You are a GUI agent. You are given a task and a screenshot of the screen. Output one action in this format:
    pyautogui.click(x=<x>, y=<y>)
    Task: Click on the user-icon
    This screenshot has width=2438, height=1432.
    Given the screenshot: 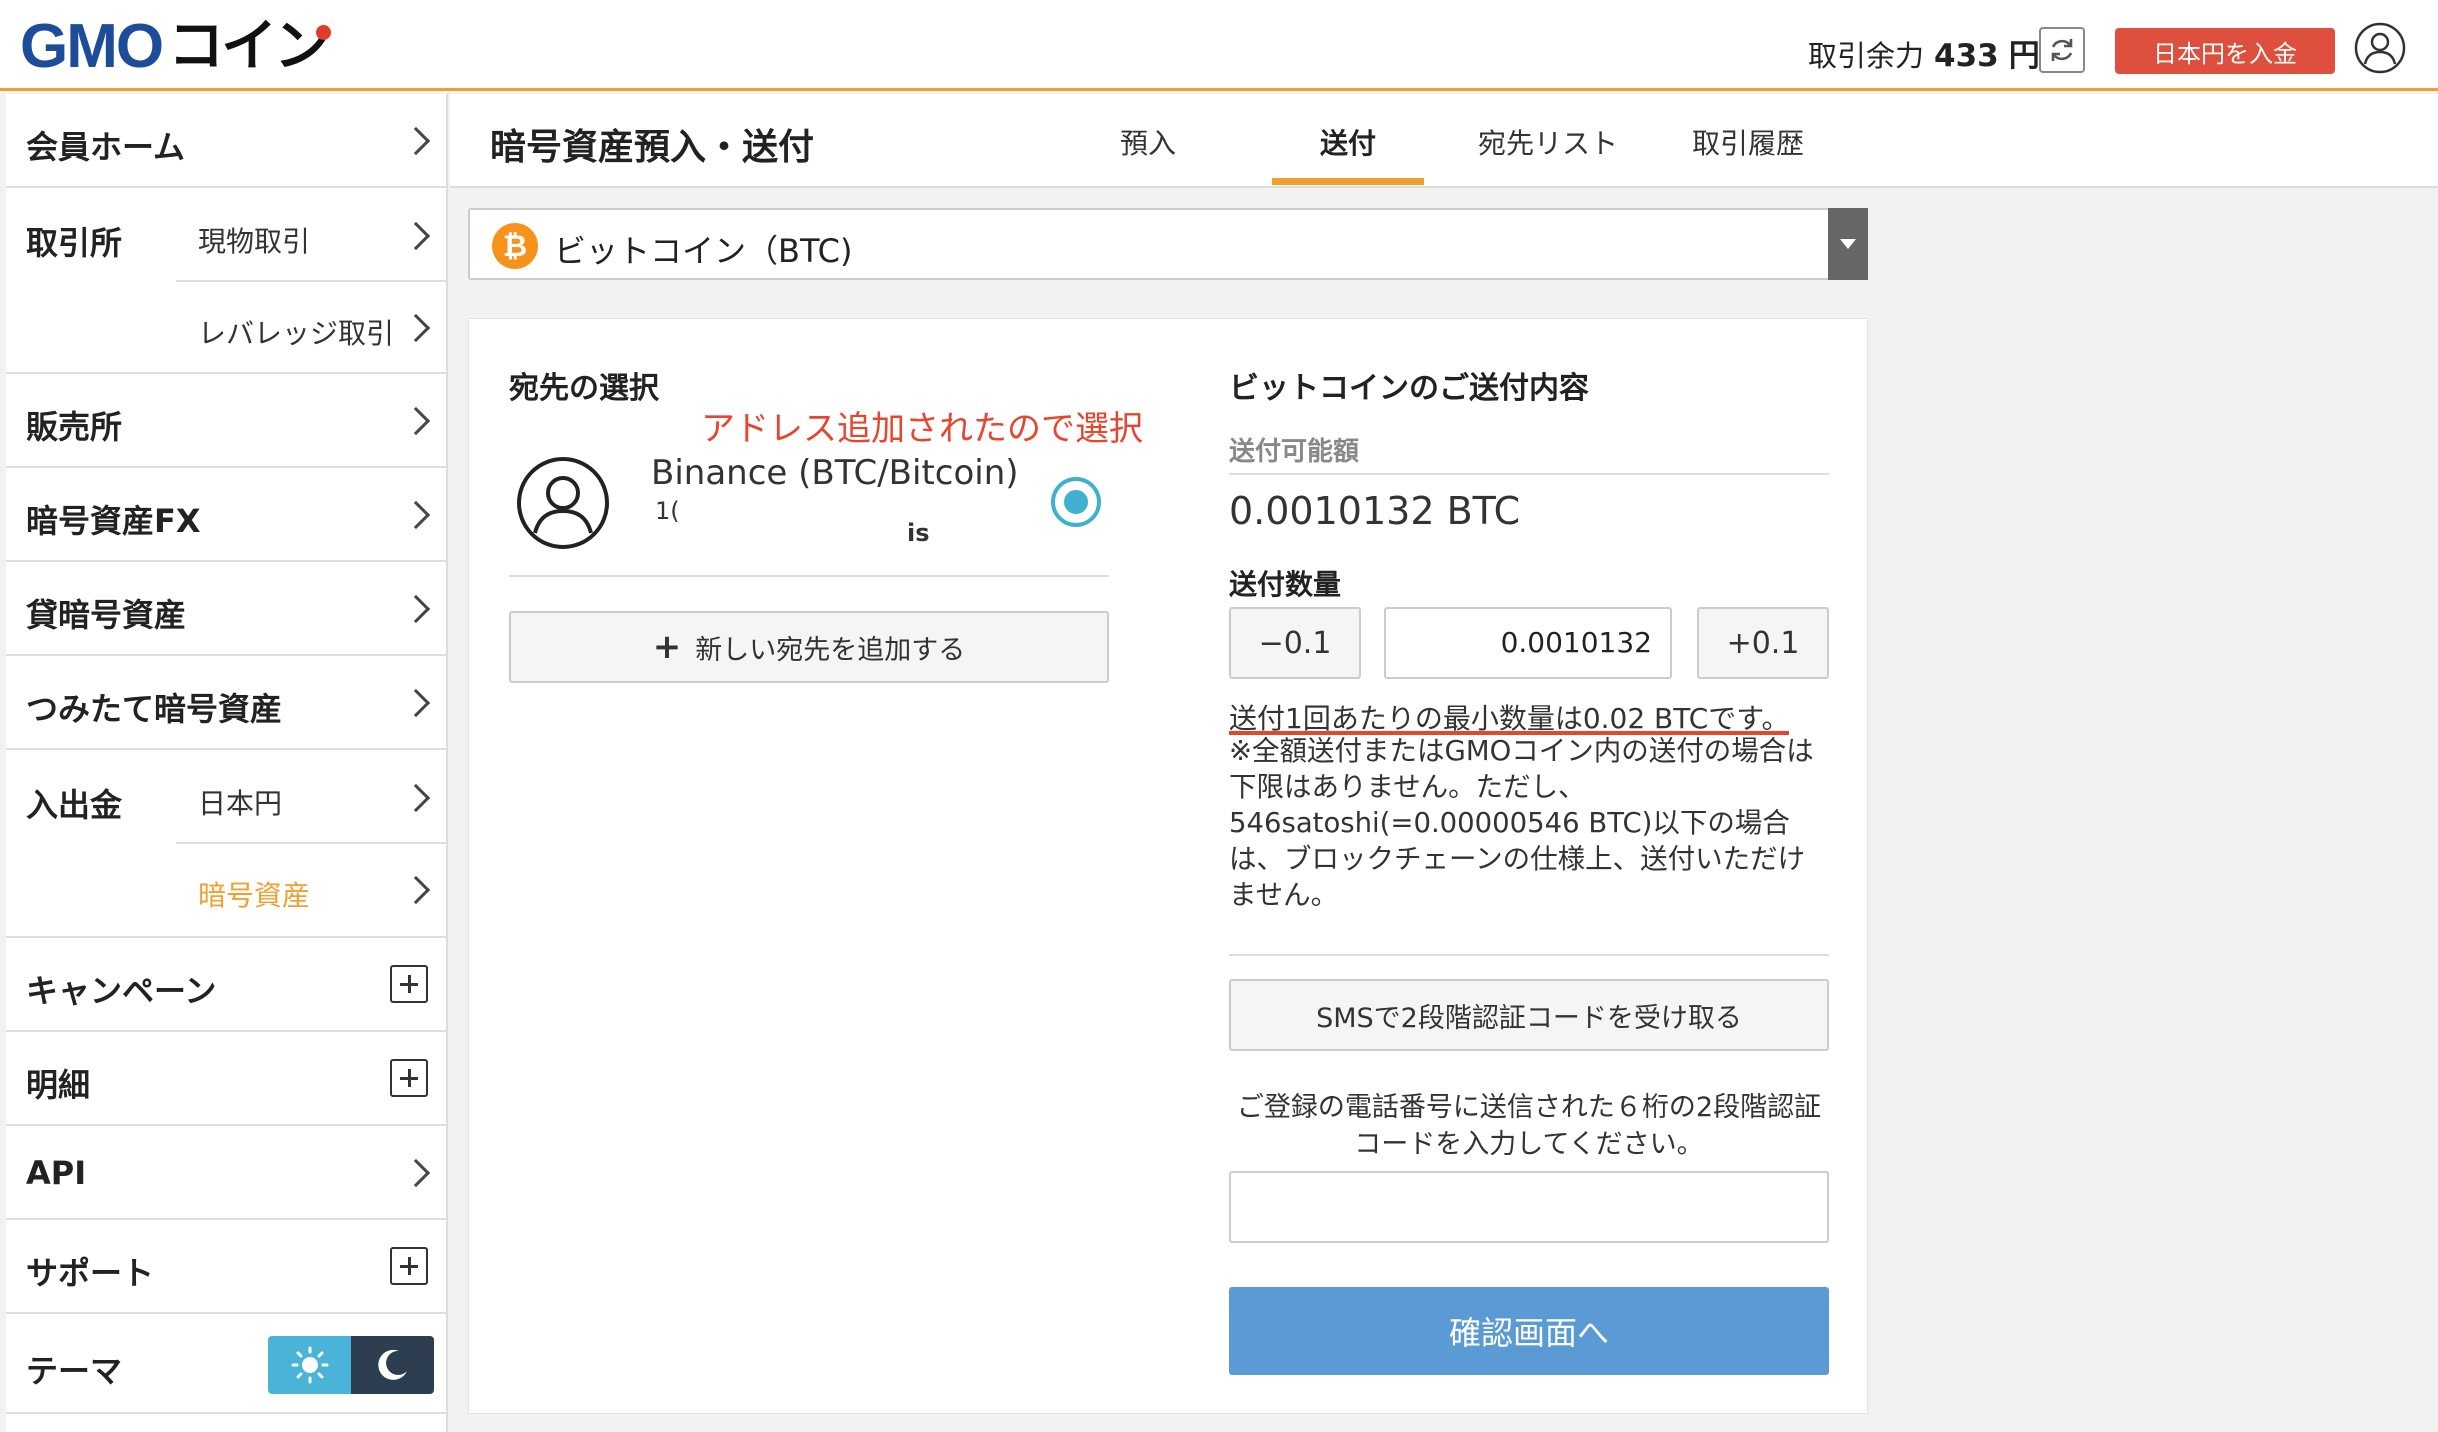 What is the action you would take?
    pyautogui.click(x=2380, y=48)
    